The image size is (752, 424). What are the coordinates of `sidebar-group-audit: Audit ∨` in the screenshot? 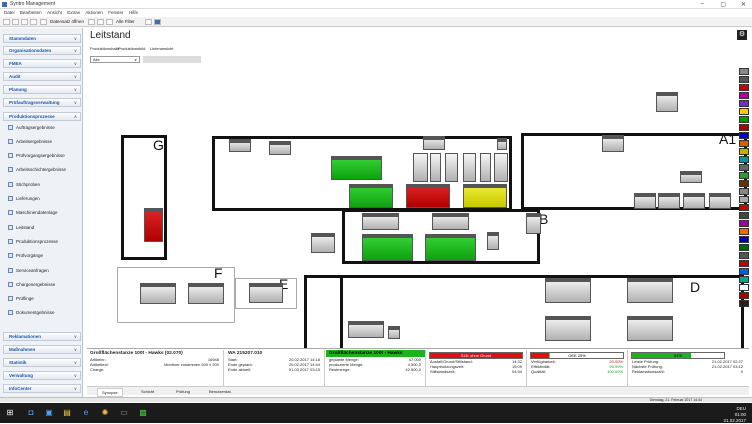 It's located at (42, 76).